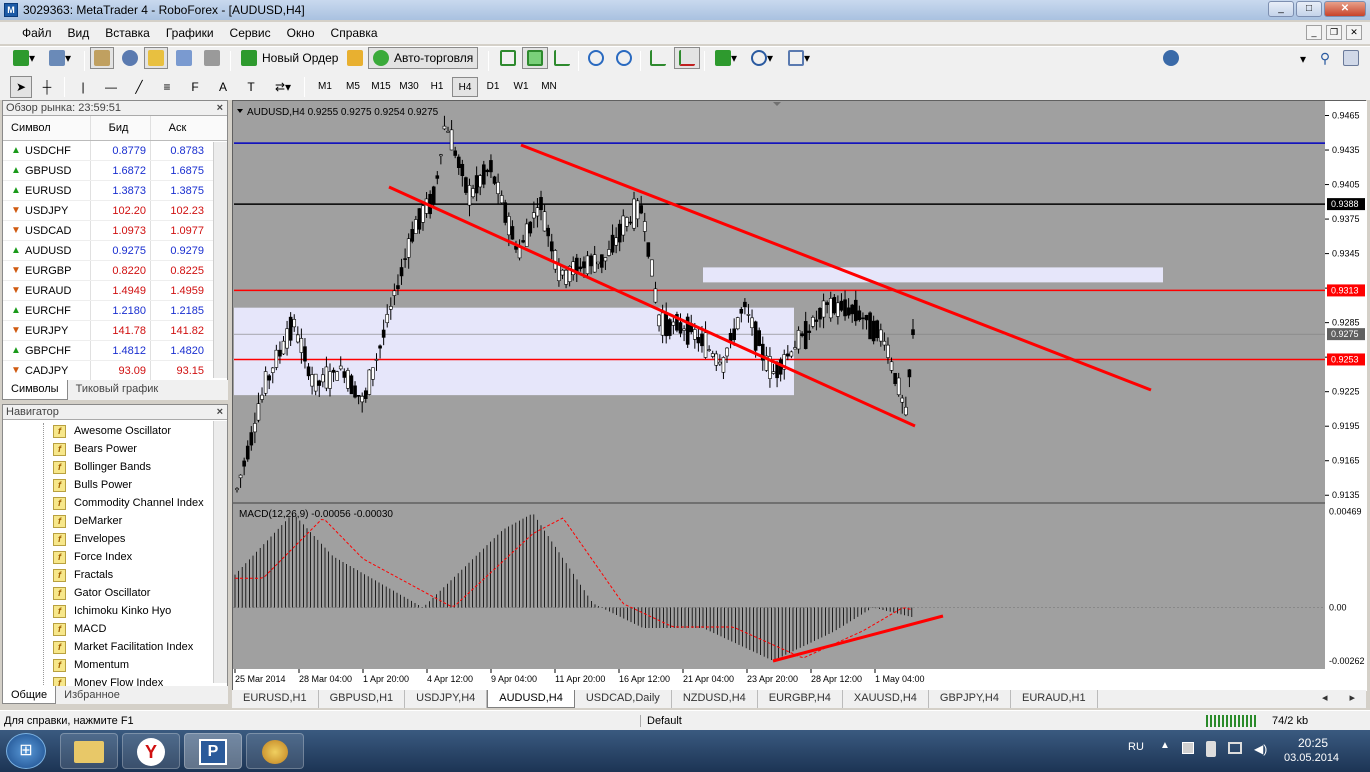  What do you see at coordinates (437, 87) in the screenshot?
I see `tf-h1: H1` at bounding box center [437, 87].